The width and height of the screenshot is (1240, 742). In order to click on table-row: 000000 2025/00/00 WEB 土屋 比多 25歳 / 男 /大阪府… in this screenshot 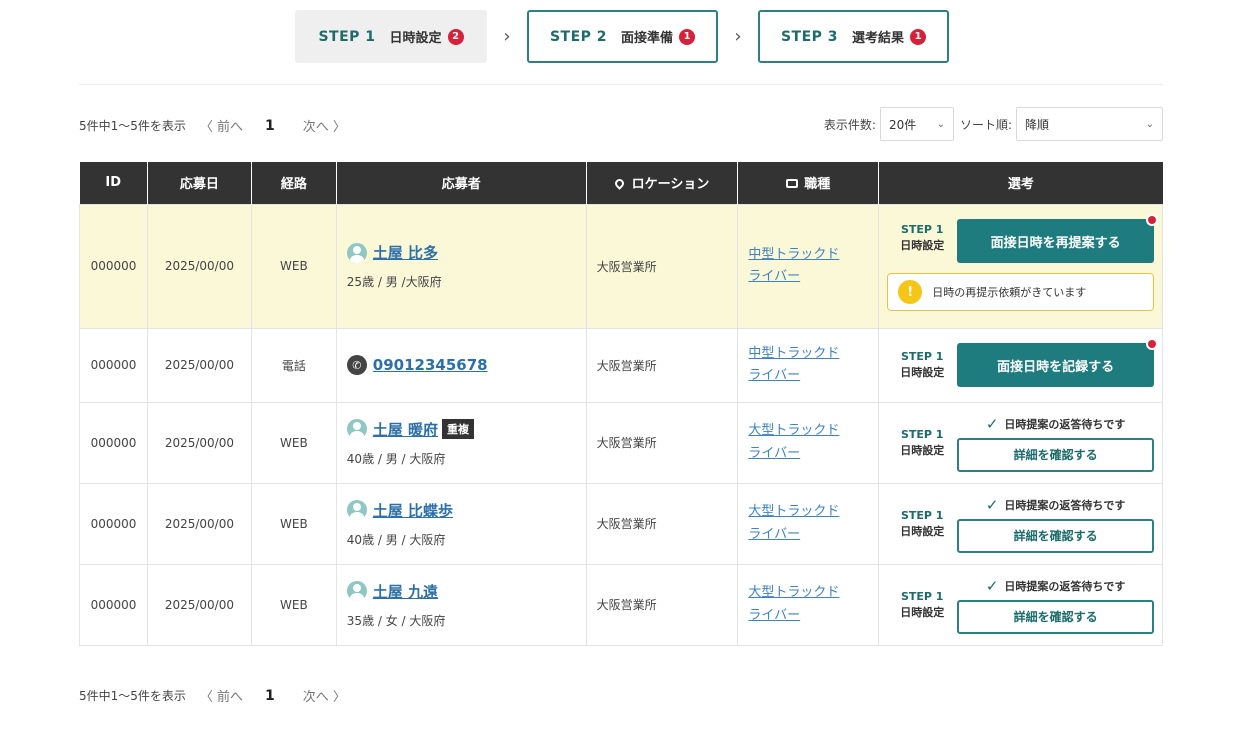, I will do `click(621, 266)`.